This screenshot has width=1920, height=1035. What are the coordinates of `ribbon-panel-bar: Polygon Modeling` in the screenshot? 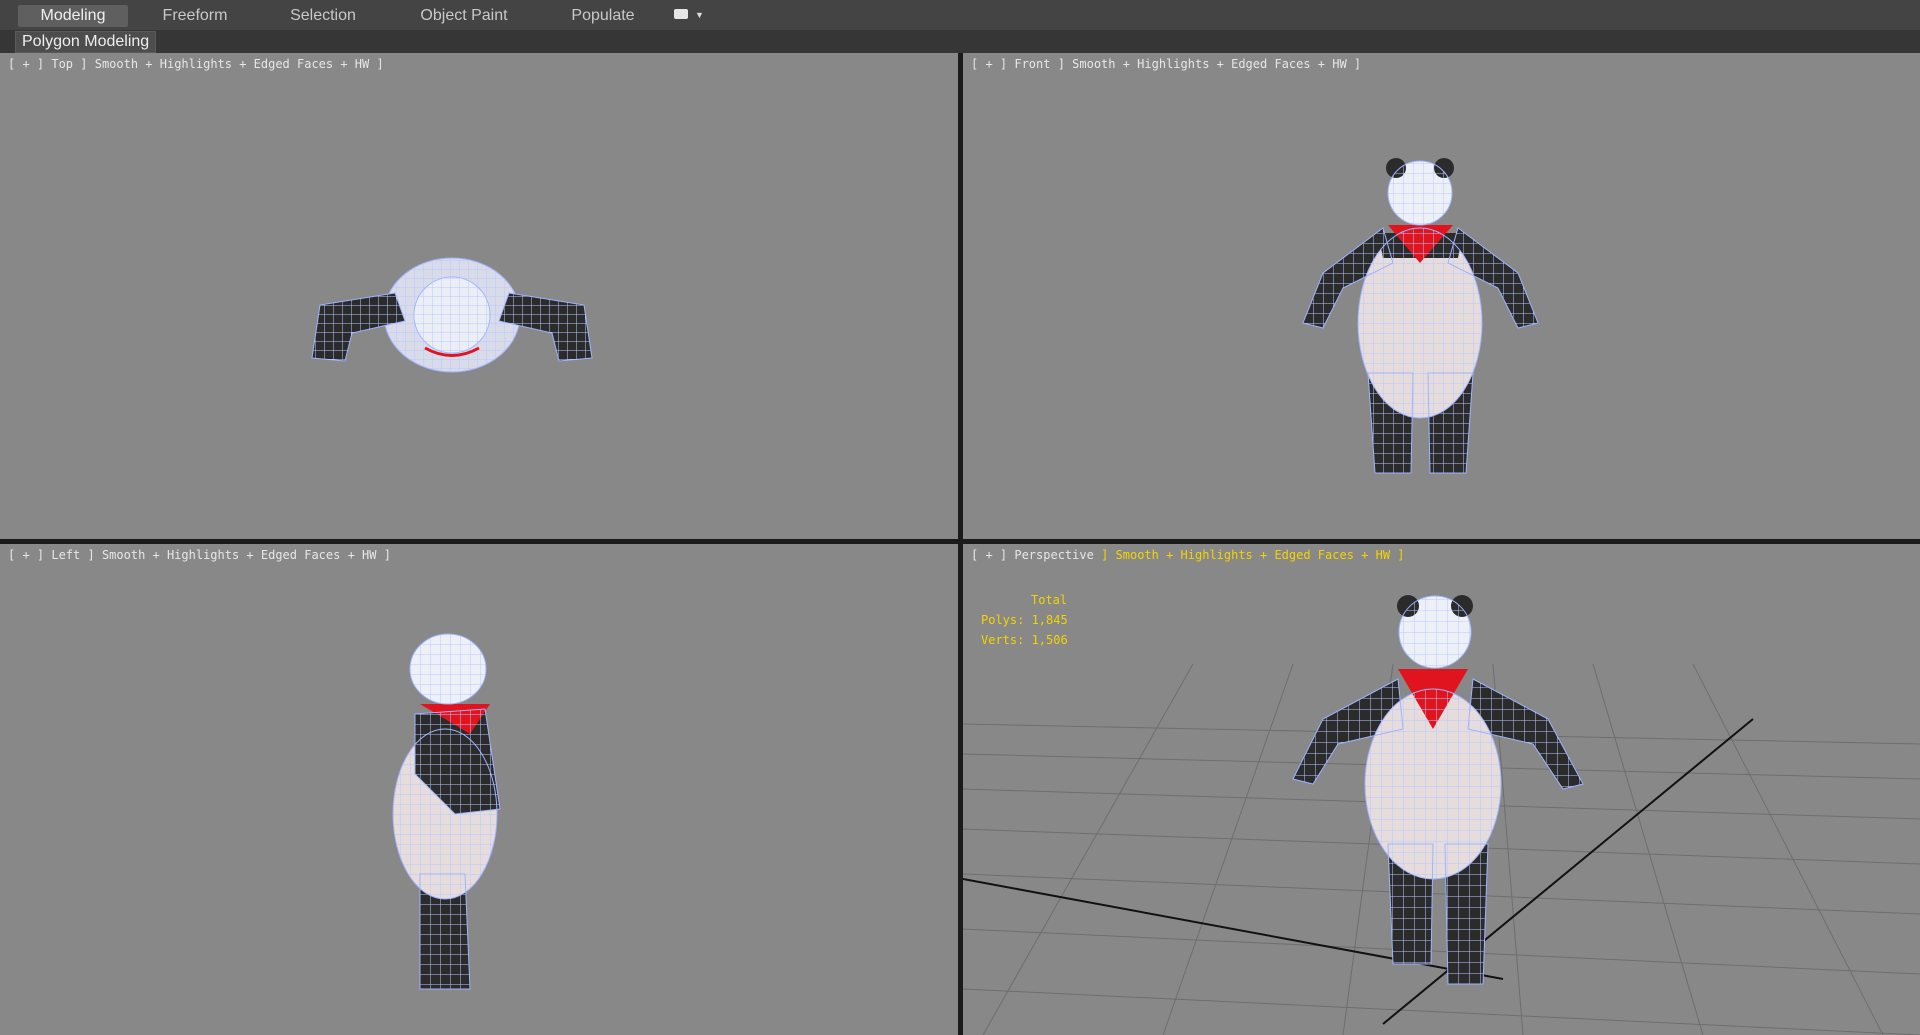 It's located at (960, 41).